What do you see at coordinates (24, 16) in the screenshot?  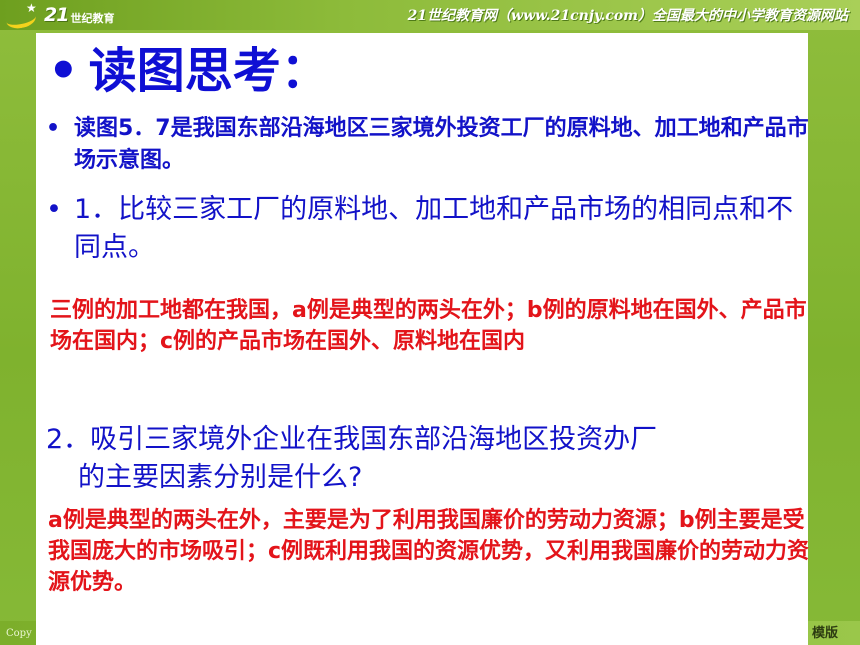 I see `logo-swoosh-icon: ★` at bounding box center [24, 16].